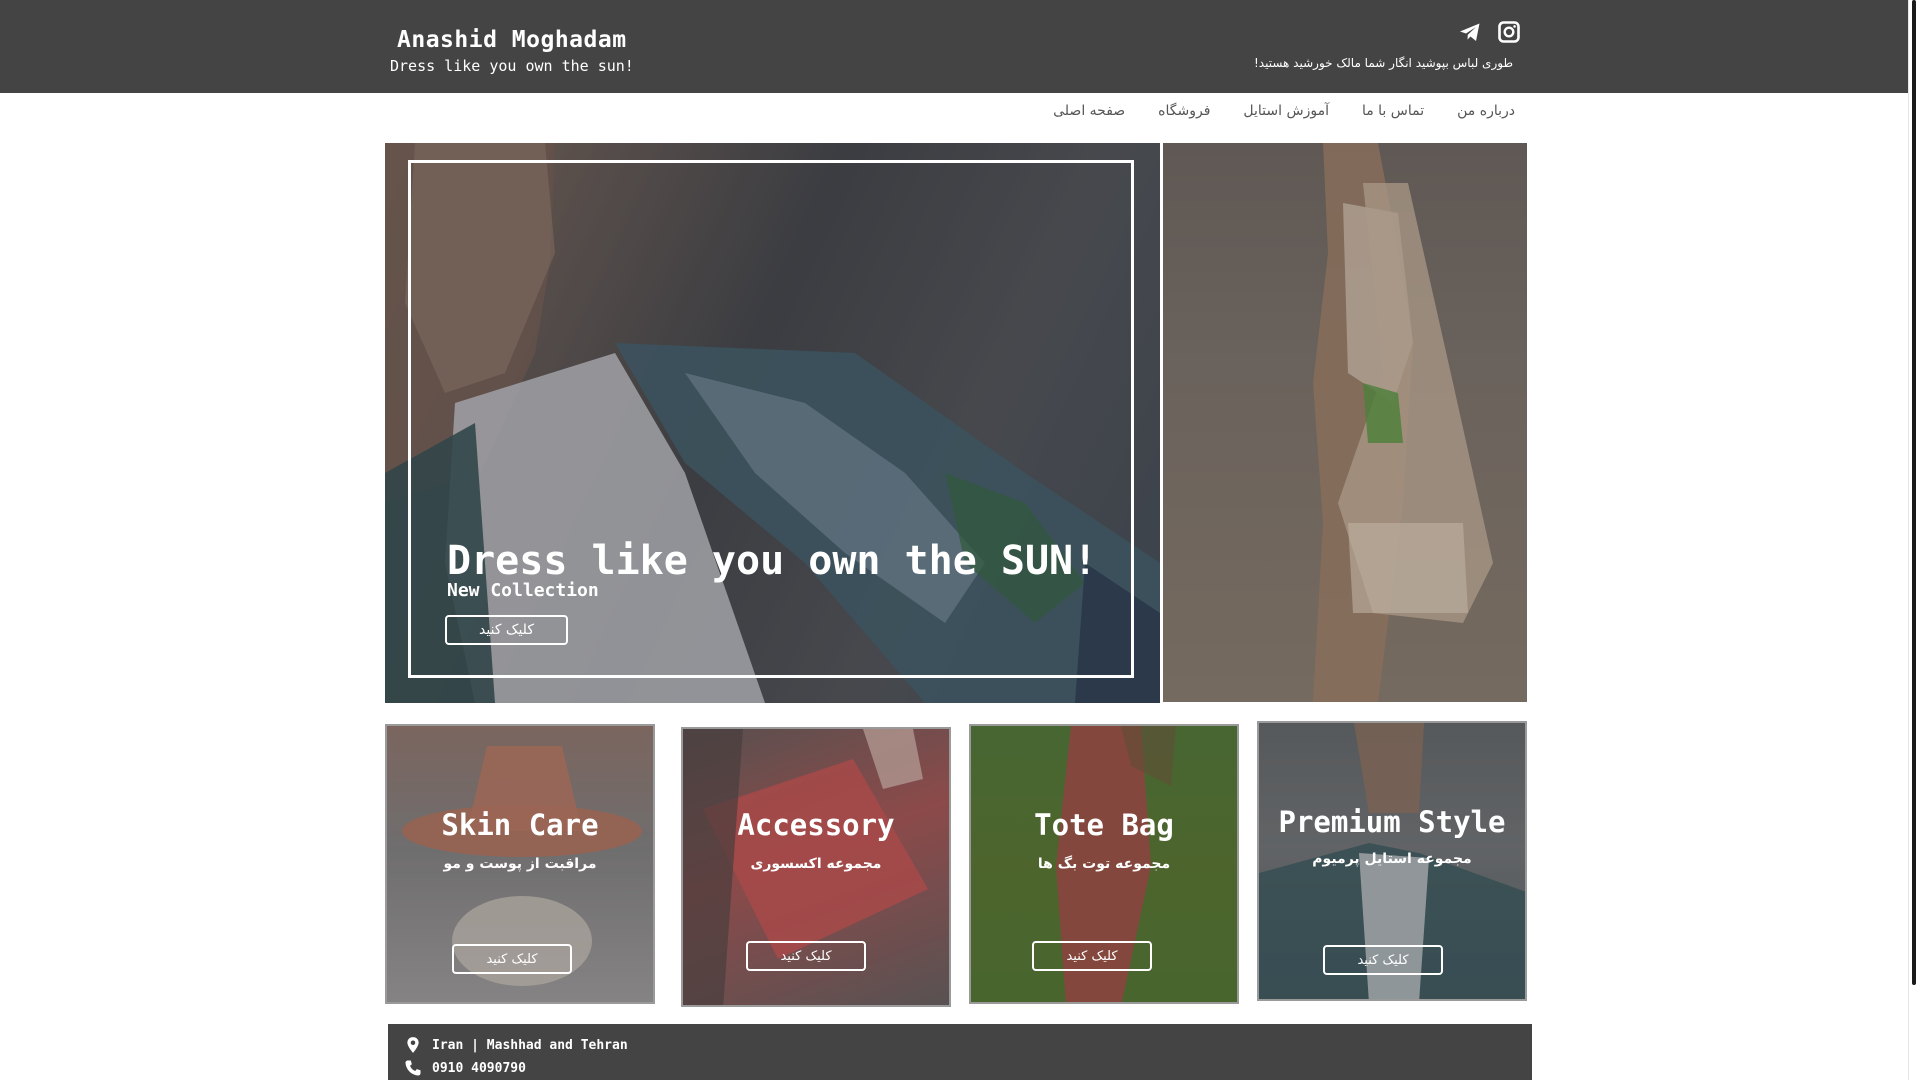 Image resolution: width=1920 pixels, height=1080 pixels. What do you see at coordinates (506, 630) in the screenshot?
I see `hero-cta-button: کلیک کنید` at bounding box center [506, 630].